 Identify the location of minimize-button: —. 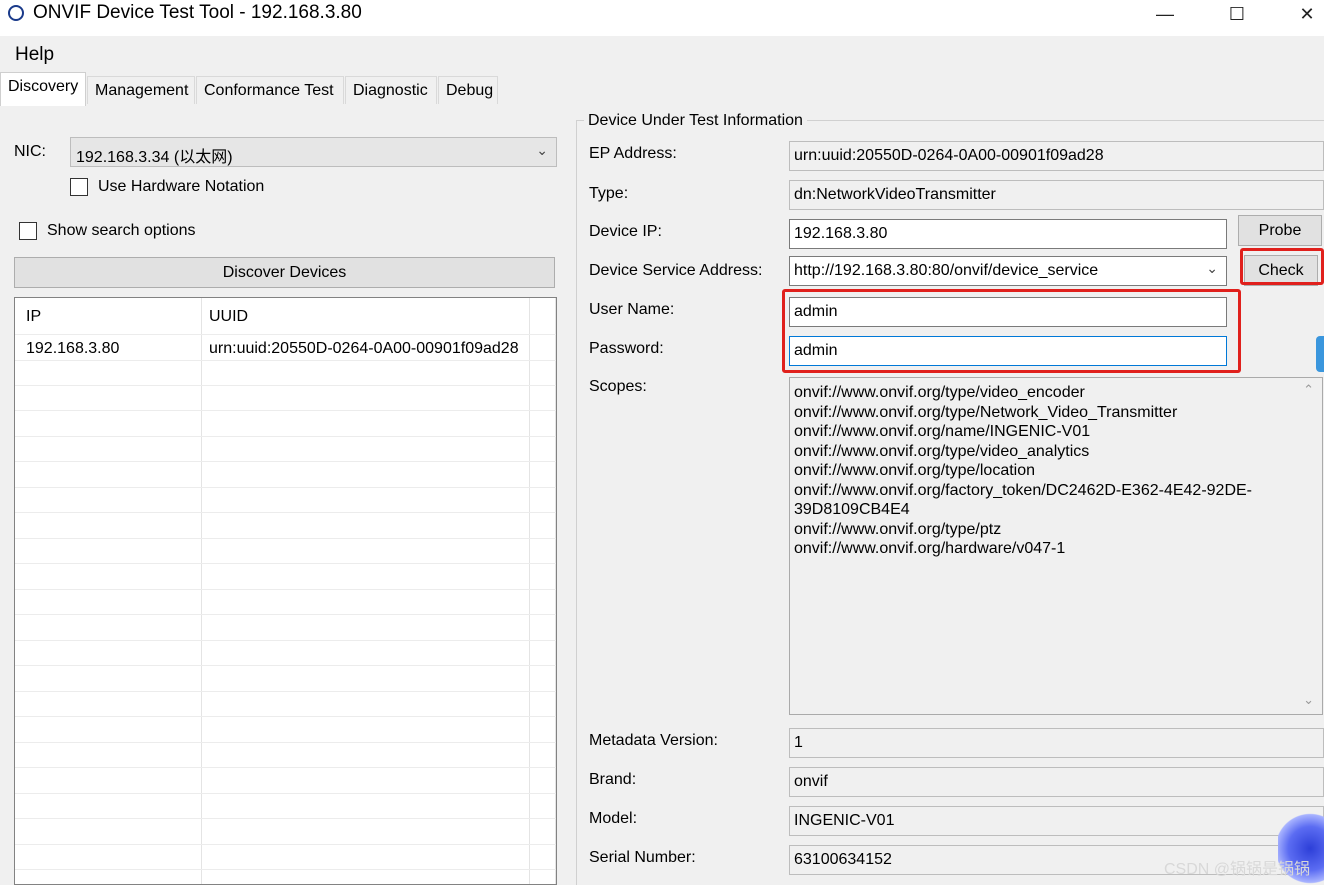
(1165, 14).